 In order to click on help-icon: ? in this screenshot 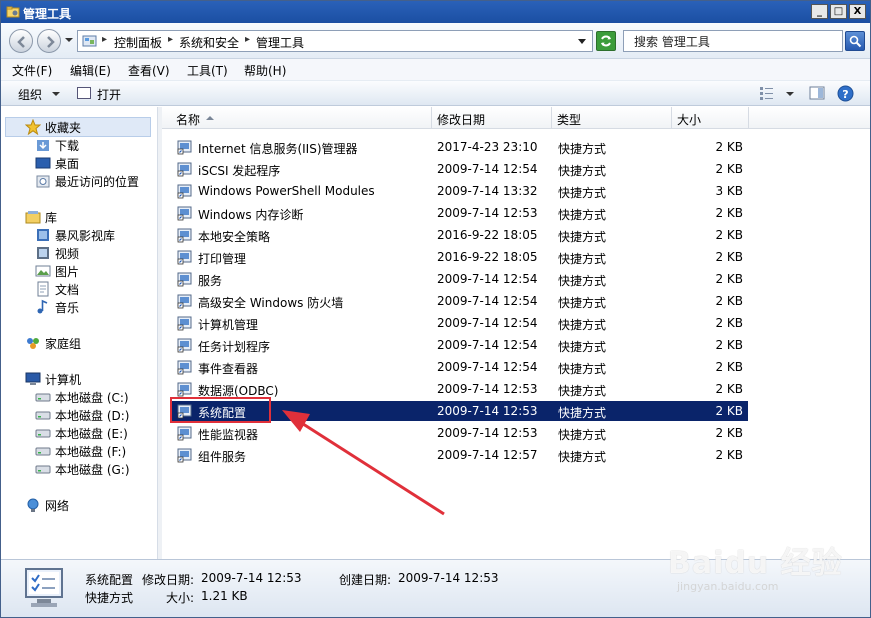, I will do `click(845, 93)`.